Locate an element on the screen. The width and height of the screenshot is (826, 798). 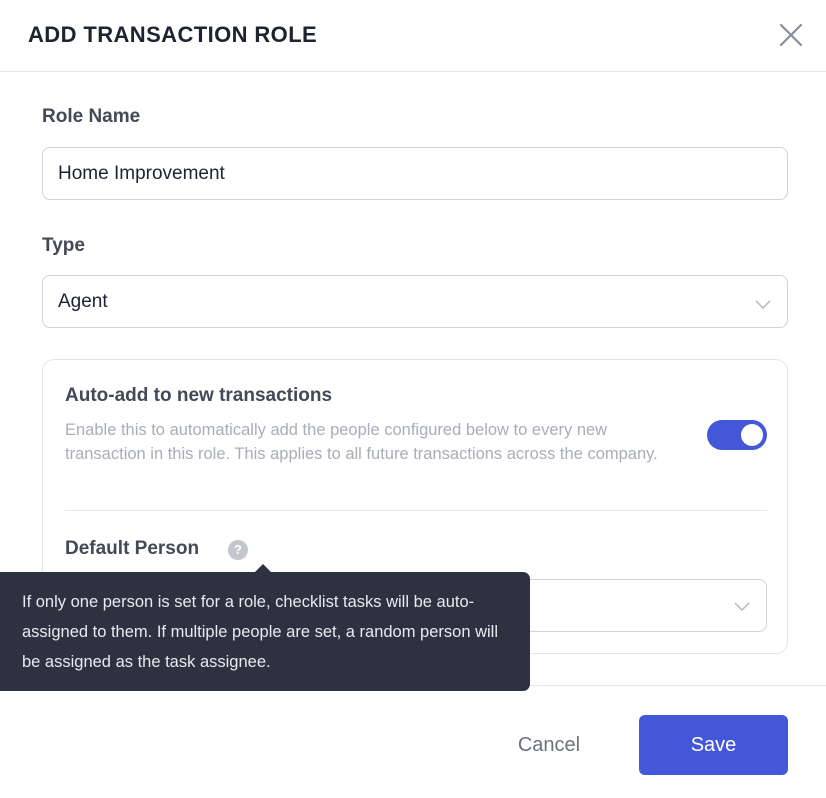
auto-add-title: Auto-add to new transactions is located at coordinates (199, 395).